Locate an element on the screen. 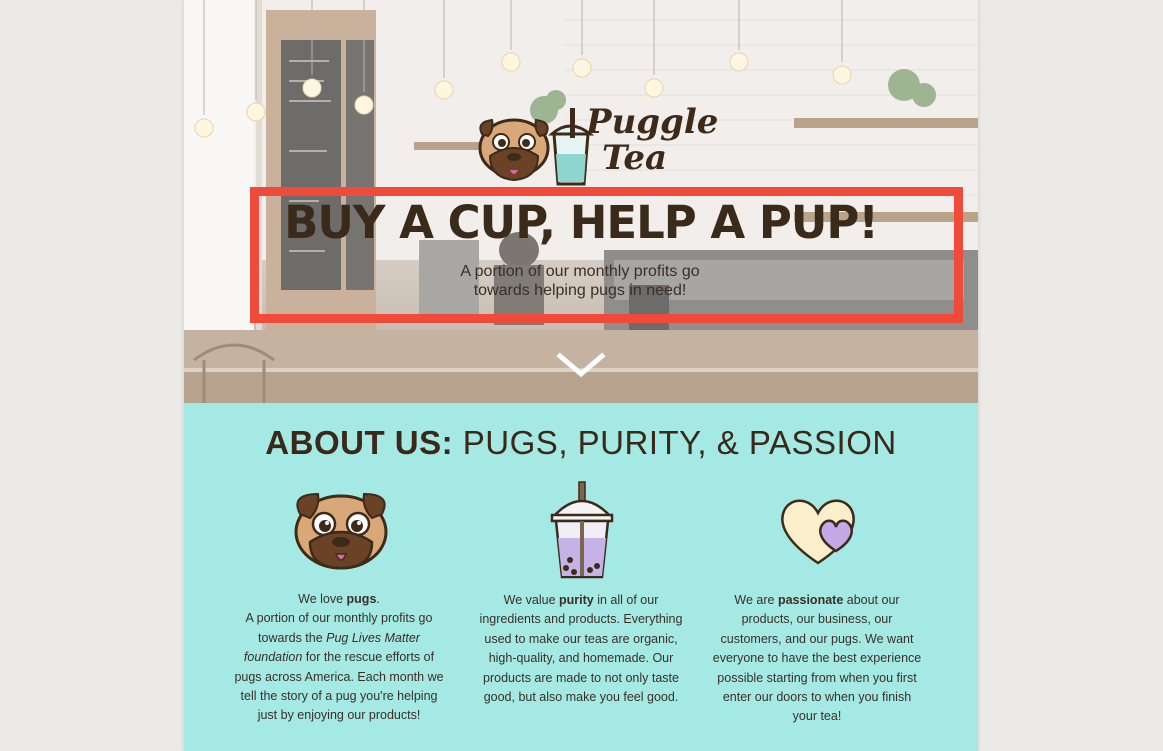  bubble-tea-icon is located at coordinates (582, 530).